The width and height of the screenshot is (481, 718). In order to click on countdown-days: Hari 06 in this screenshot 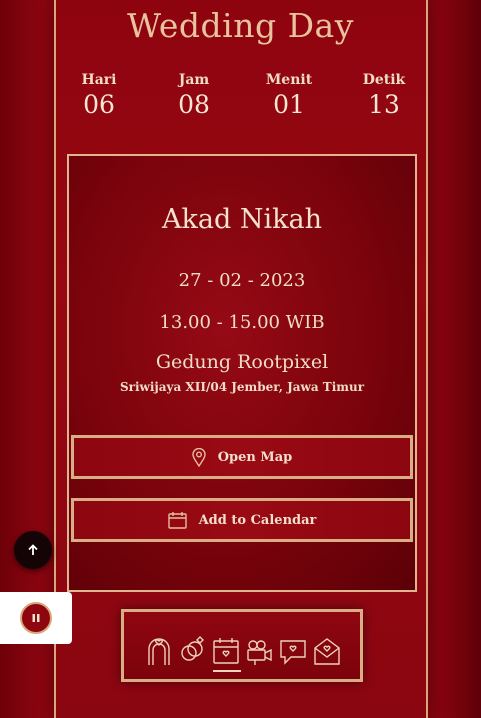, I will do `click(99, 95)`.